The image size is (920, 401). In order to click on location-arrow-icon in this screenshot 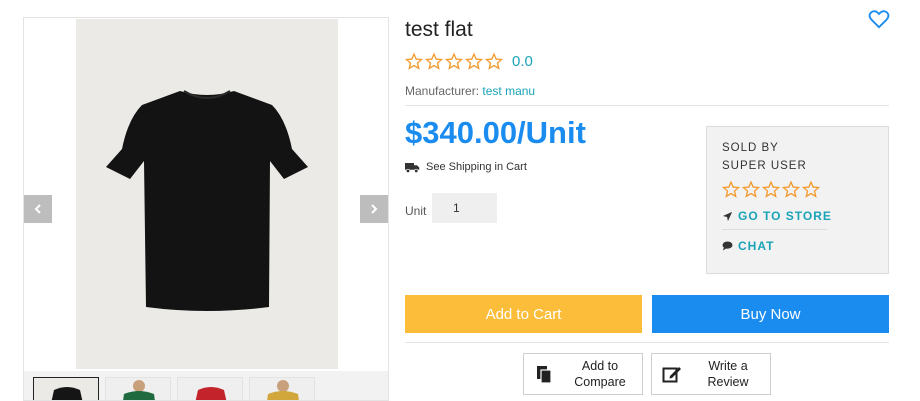, I will do `click(727, 216)`.